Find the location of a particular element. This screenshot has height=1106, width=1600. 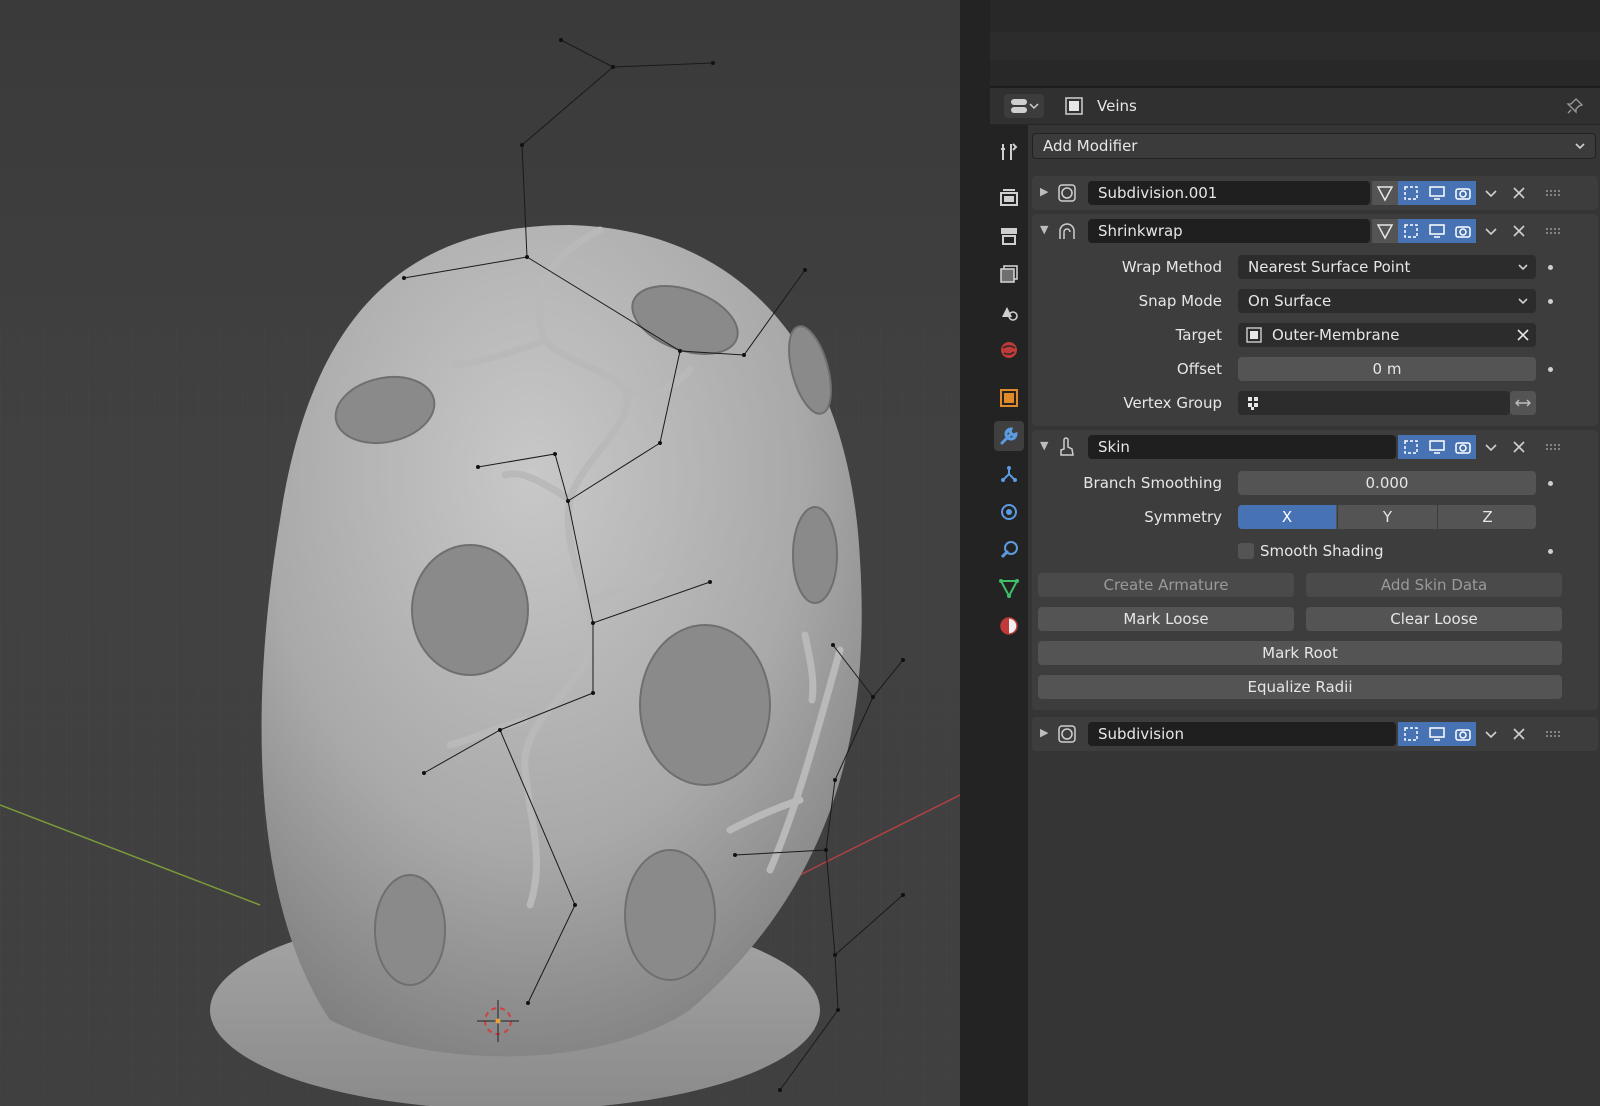

shrinkwrap-modifier-icon is located at coordinates (1067, 231).